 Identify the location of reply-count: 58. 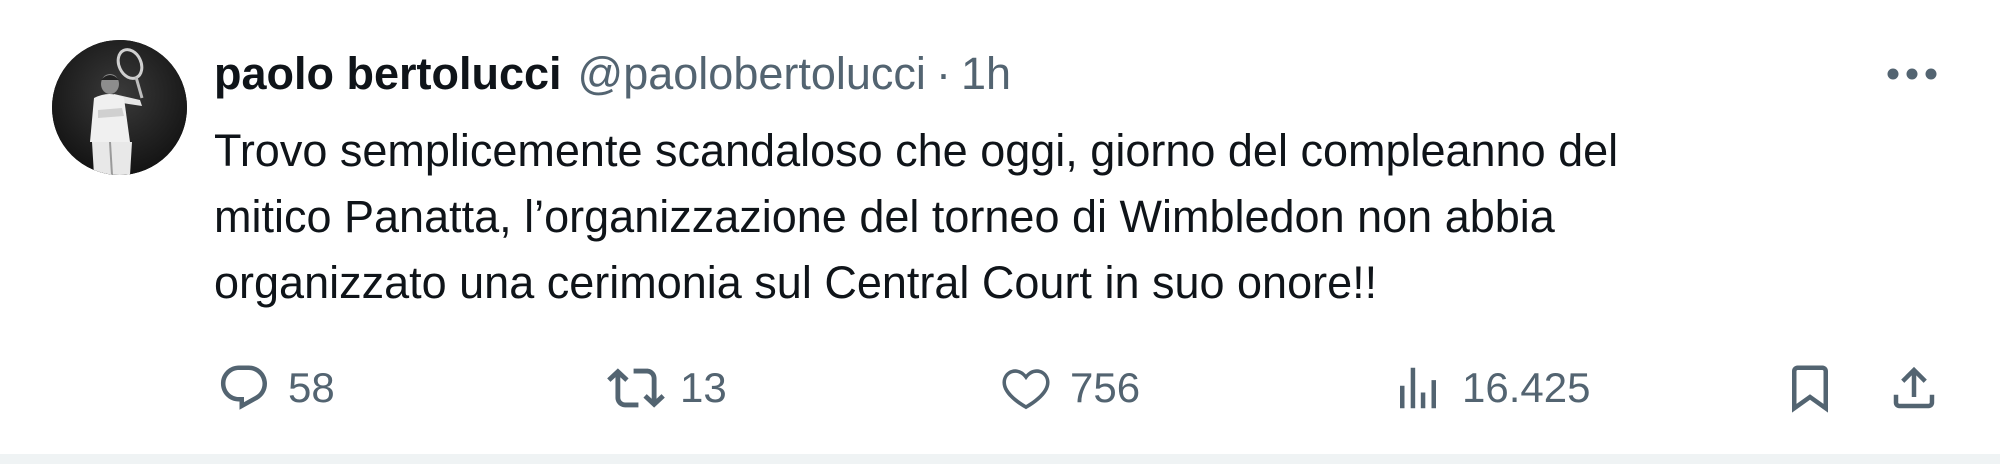
(311, 387).